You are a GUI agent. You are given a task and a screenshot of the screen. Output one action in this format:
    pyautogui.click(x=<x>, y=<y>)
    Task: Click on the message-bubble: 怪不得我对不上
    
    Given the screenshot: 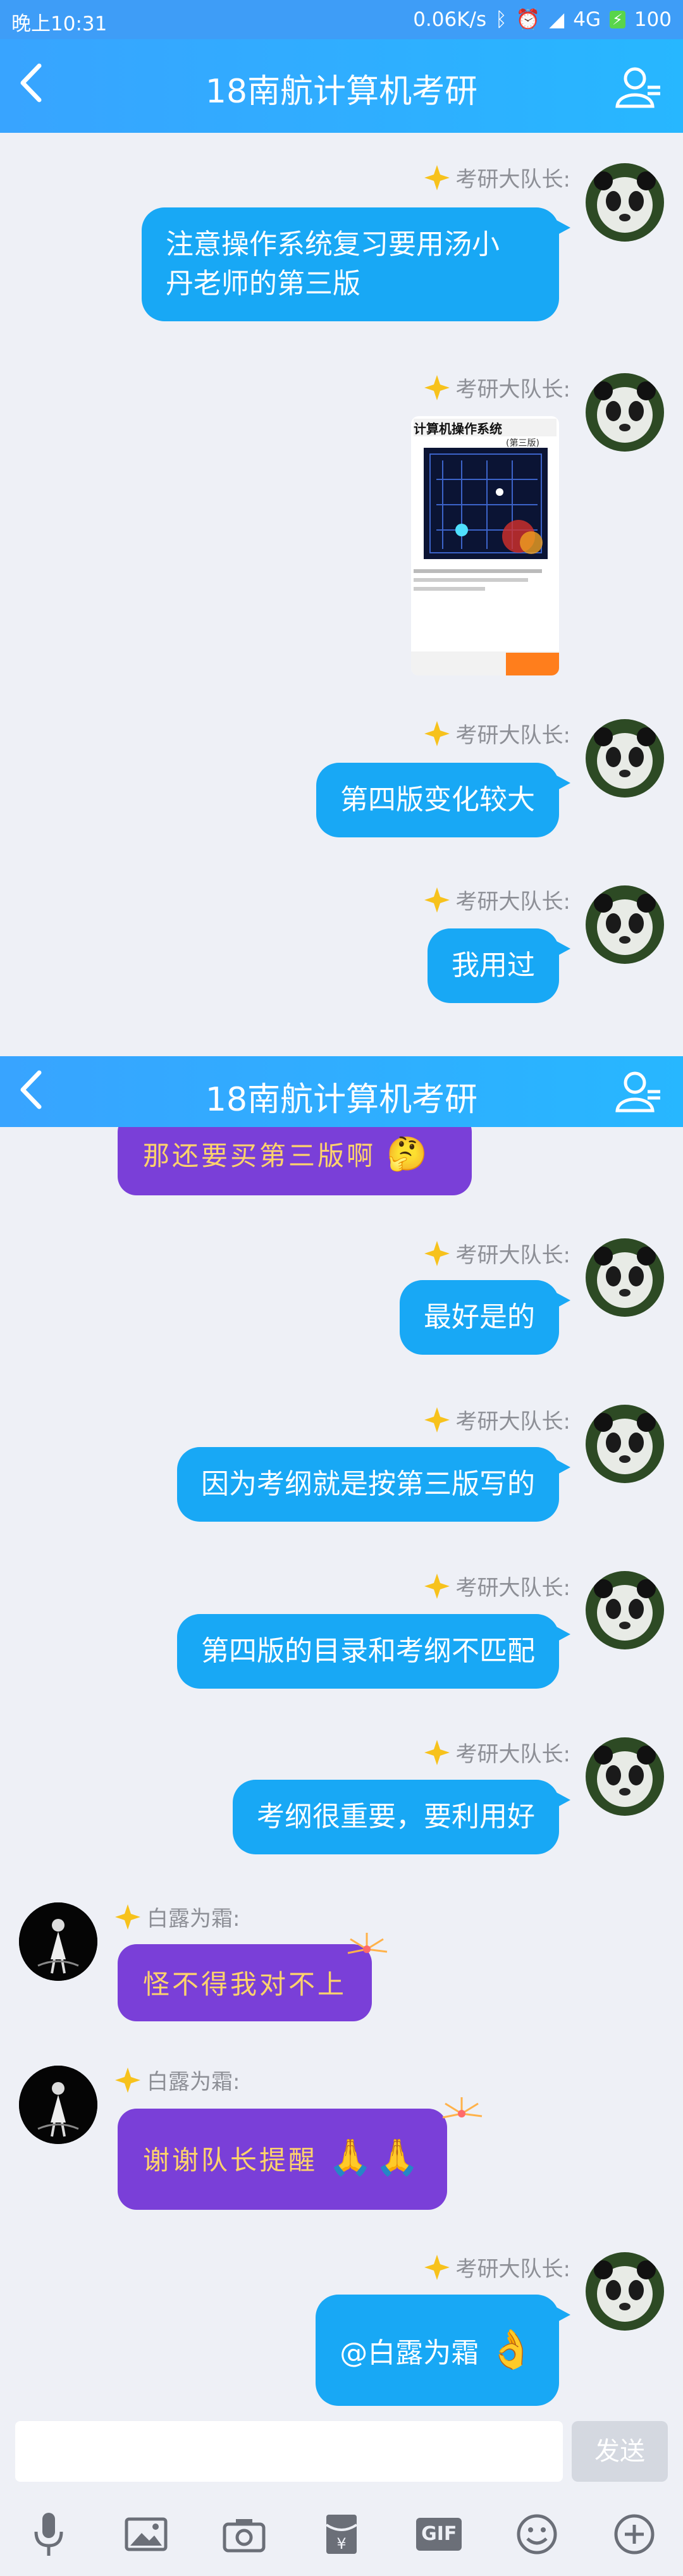 What is the action you would take?
    pyautogui.click(x=245, y=1983)
    